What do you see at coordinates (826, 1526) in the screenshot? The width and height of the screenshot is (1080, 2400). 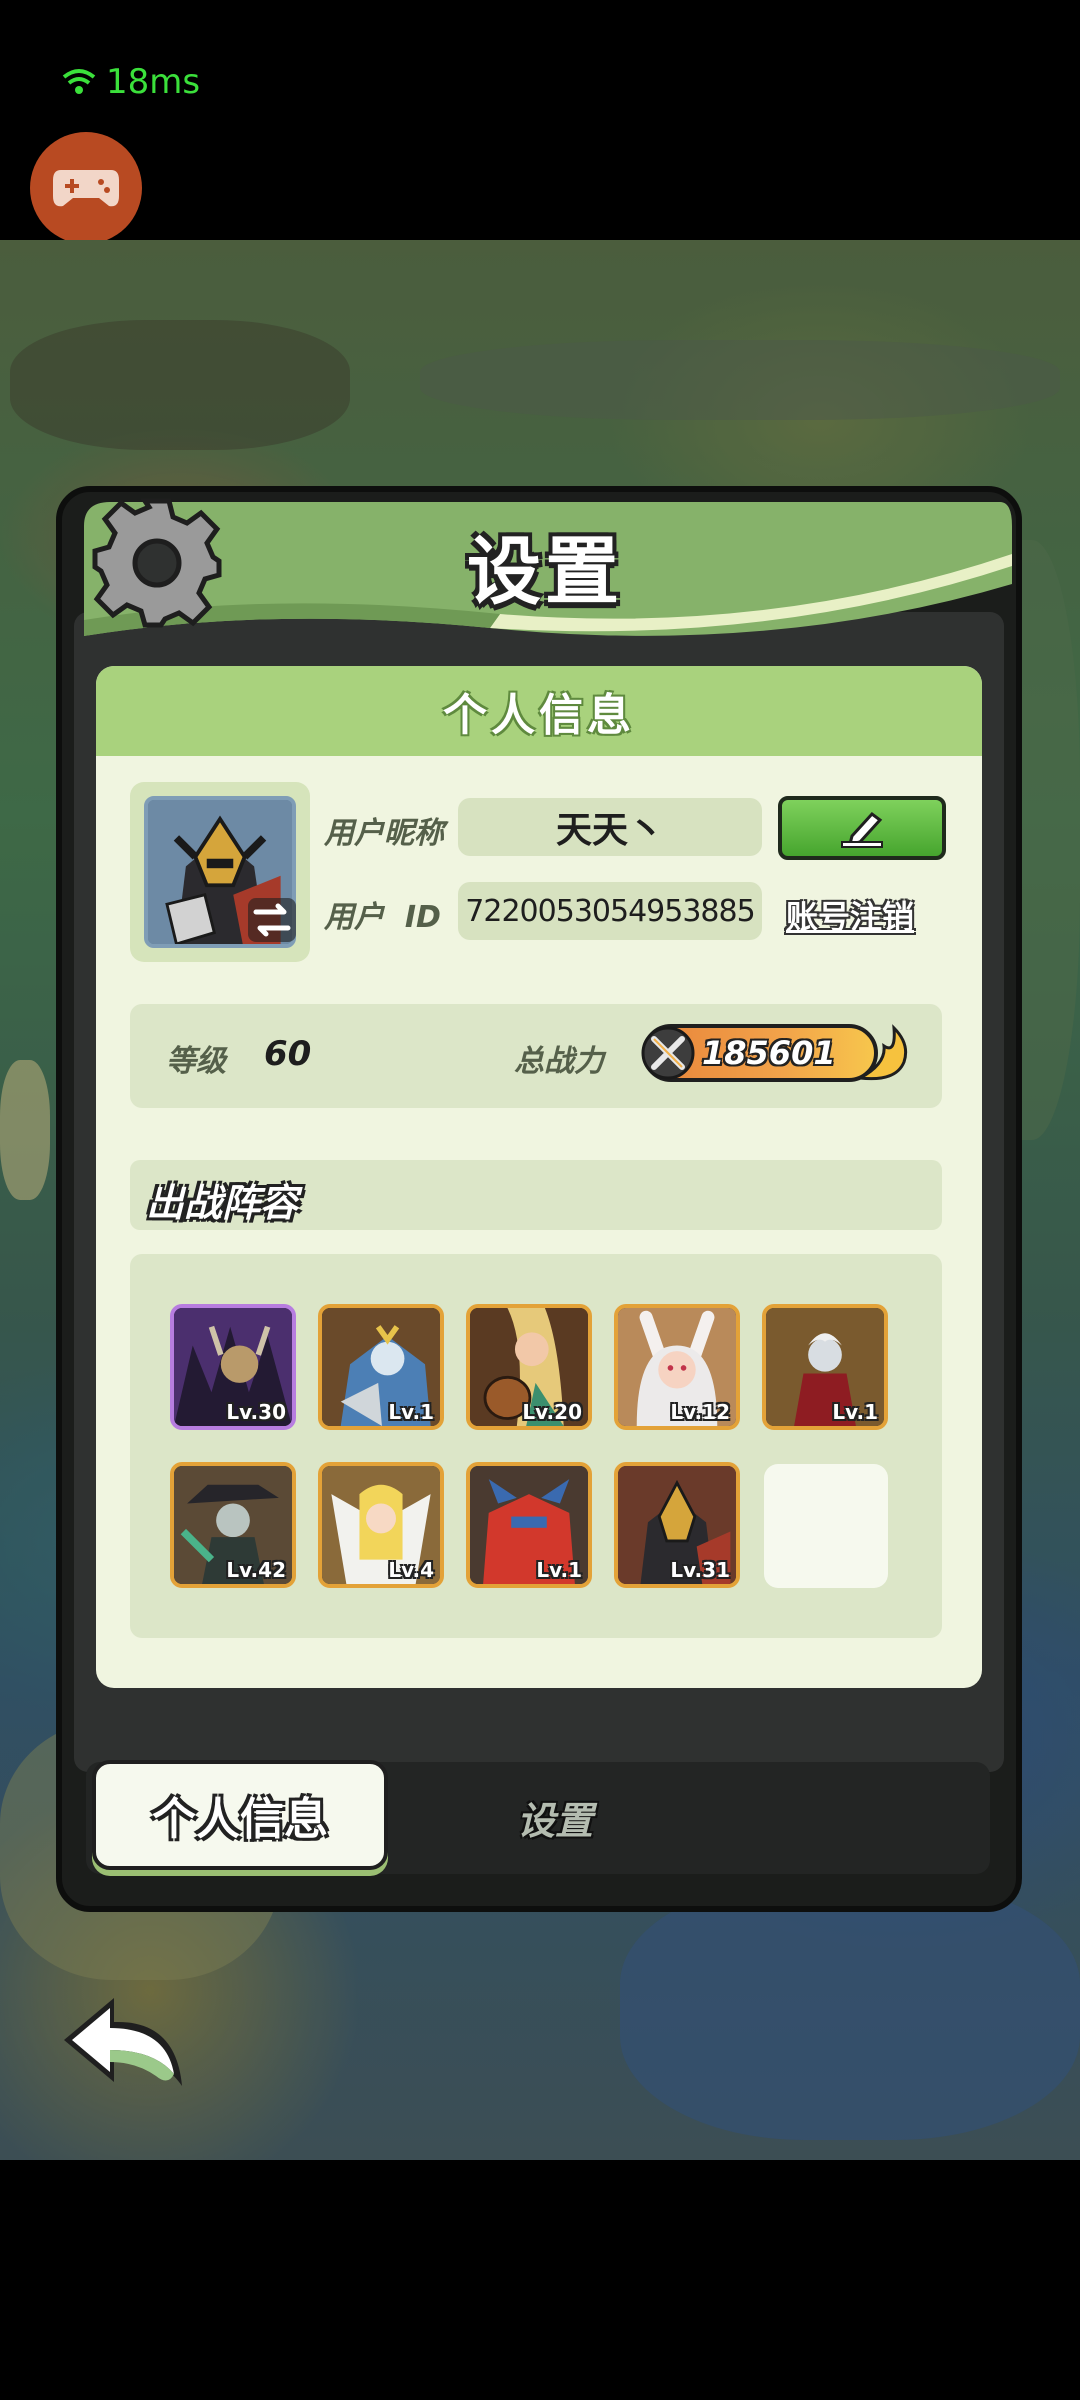 I see `empty-hero-slot` at bounding box center [826, 1526].